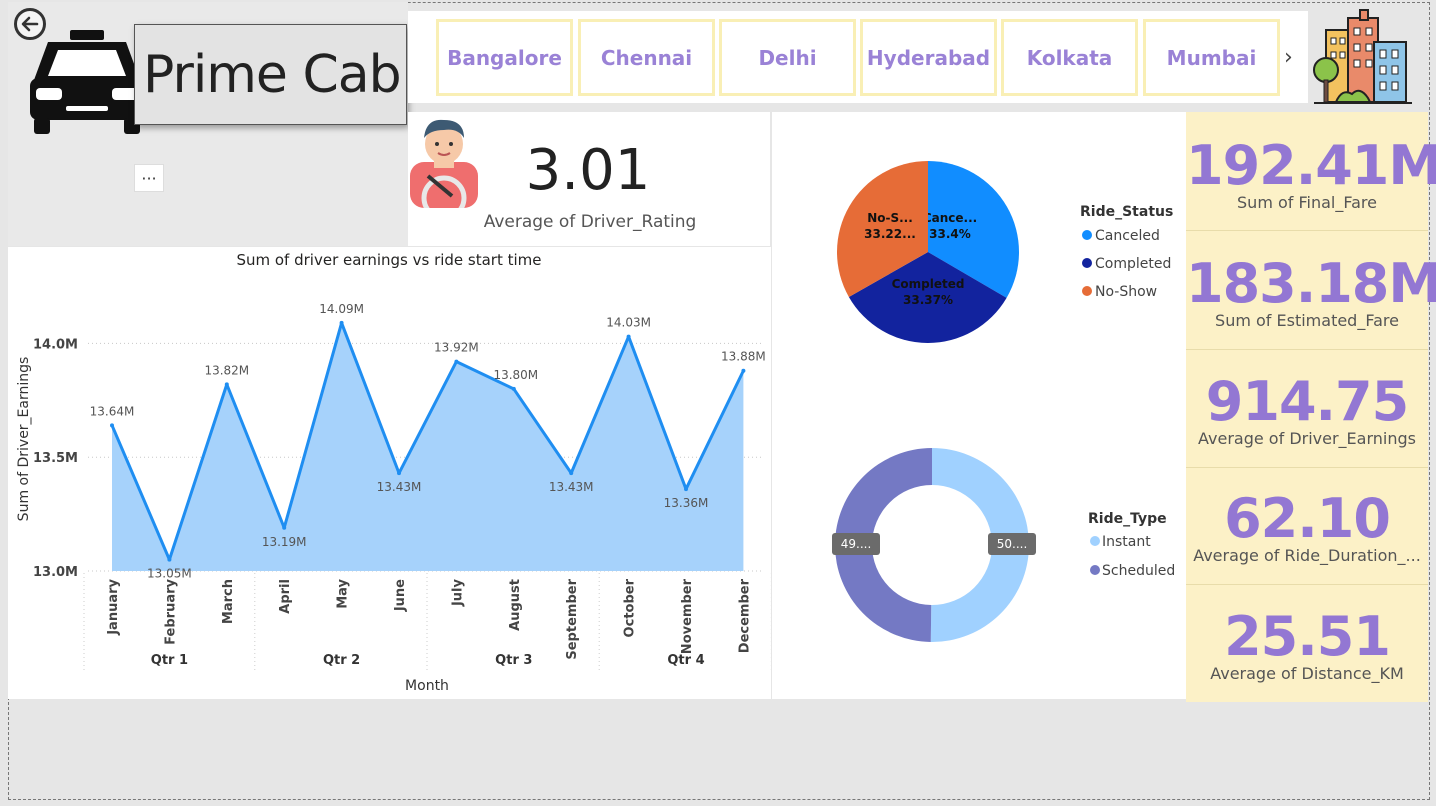  Describe the element at coordinates (1307, 518) in the screenshot. I see `kpi-value: 62.10` at that location.